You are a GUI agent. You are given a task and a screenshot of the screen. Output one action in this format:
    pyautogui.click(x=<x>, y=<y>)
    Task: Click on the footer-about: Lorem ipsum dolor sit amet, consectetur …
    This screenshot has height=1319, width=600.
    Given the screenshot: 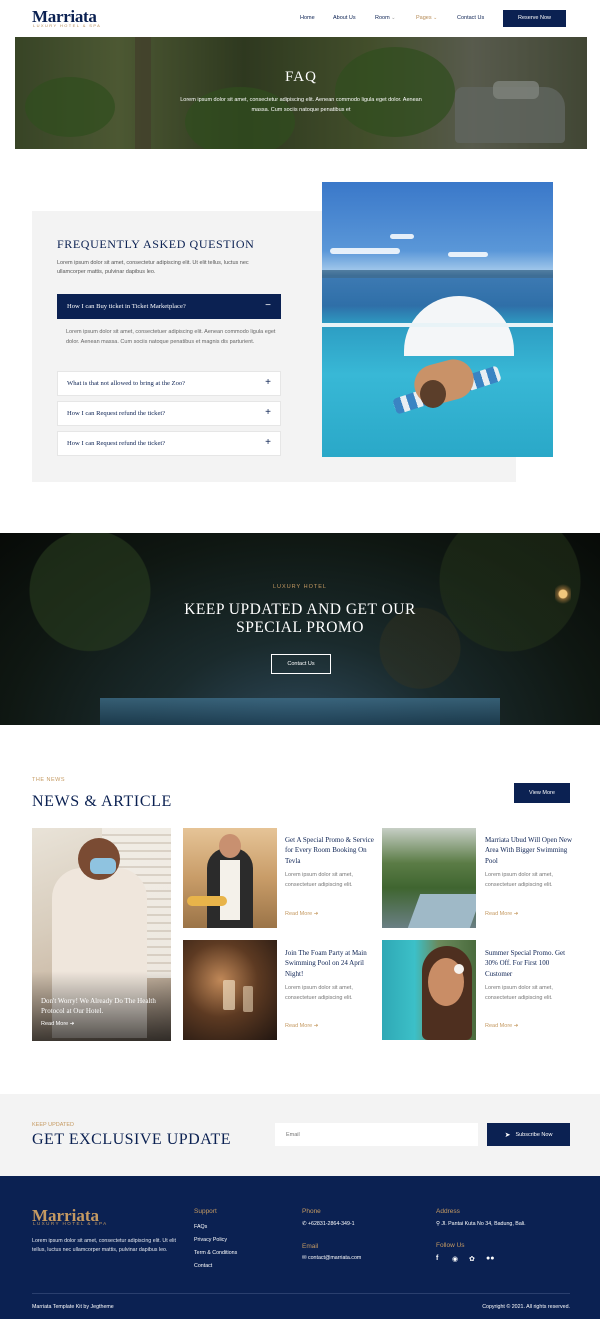 What is the action you would take?
    pyautogui.click(x=104, y=1246)
    